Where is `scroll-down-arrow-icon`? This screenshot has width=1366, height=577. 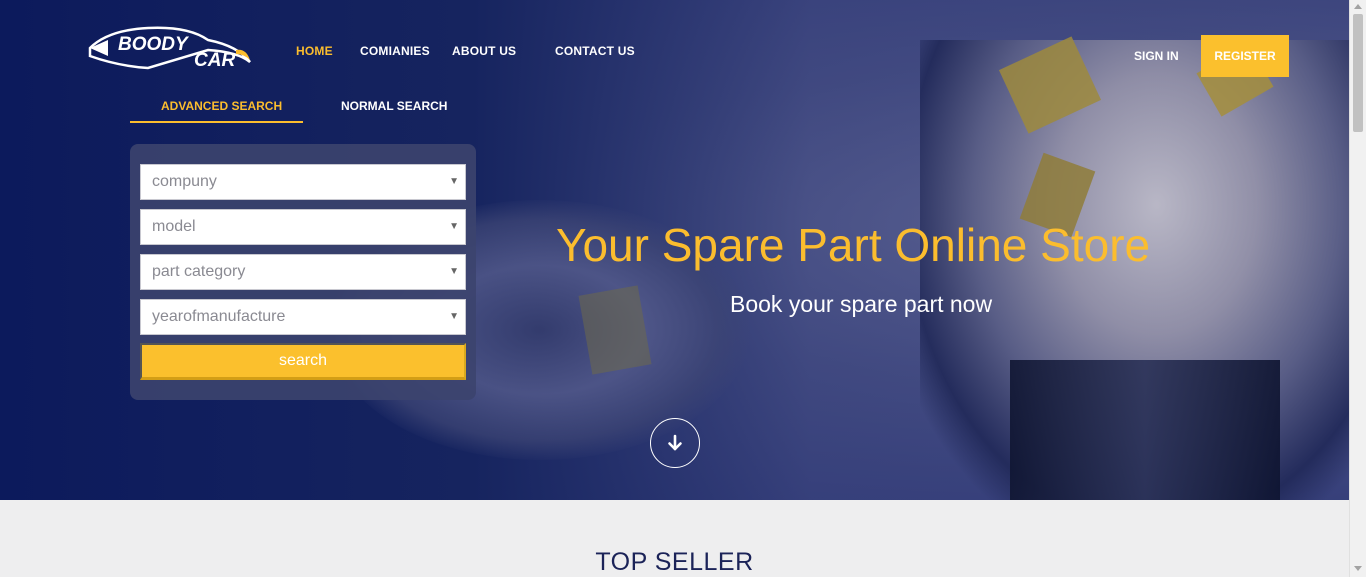 scroll-down-arrow-icon is located at coordinates (1358, 568).